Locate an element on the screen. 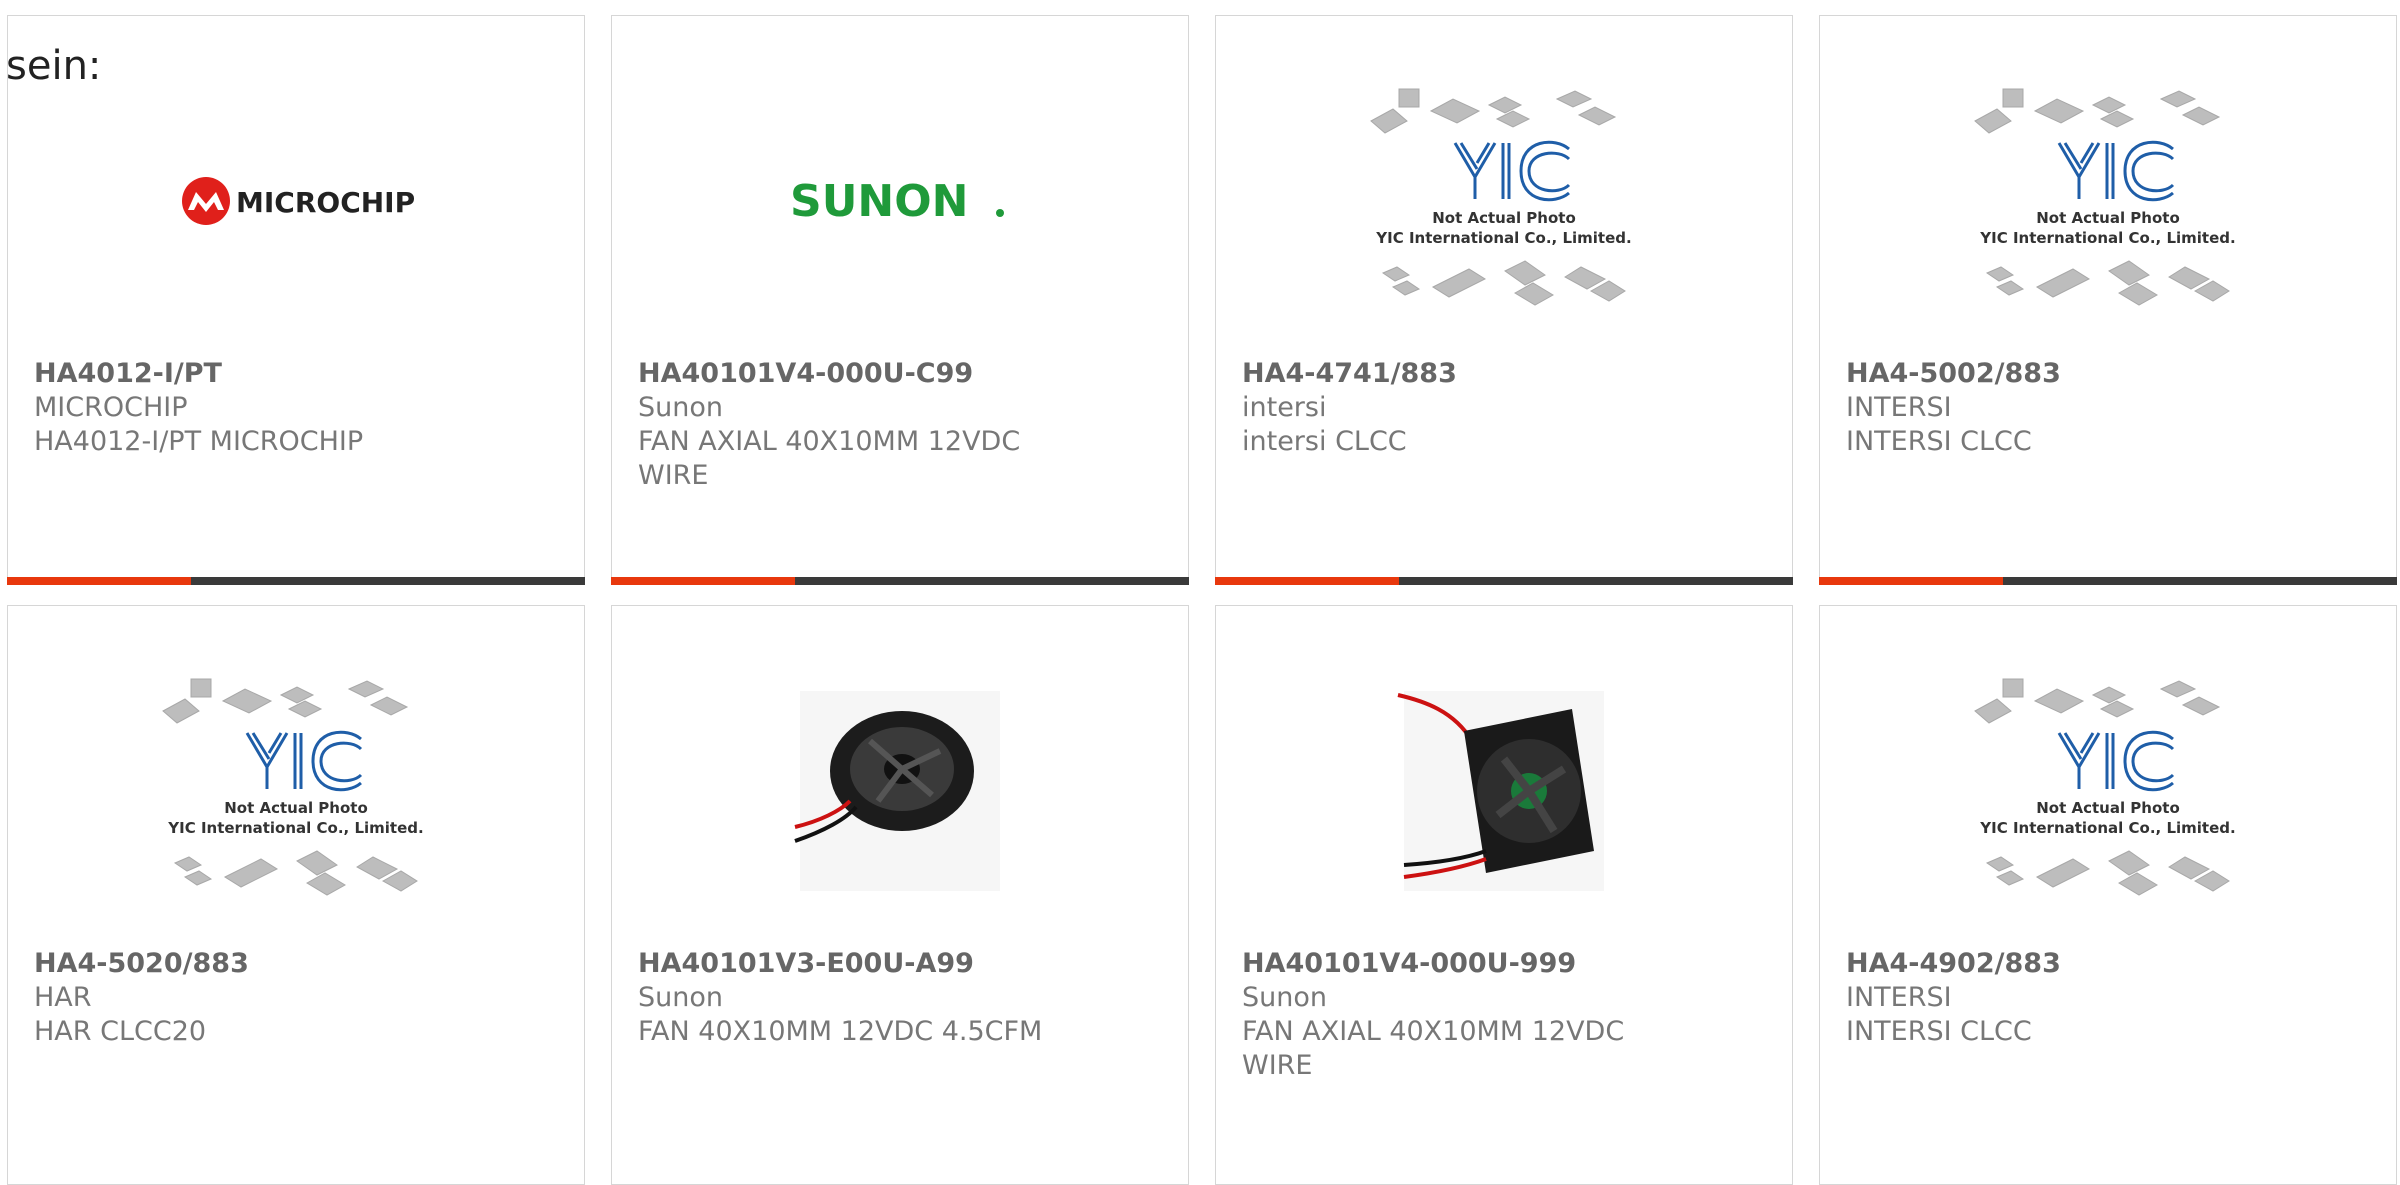 Image resolution: width=2400 pixels, height=1185 pixels. manufacturer: MICROCHIP is located at coordinates (111, 407).